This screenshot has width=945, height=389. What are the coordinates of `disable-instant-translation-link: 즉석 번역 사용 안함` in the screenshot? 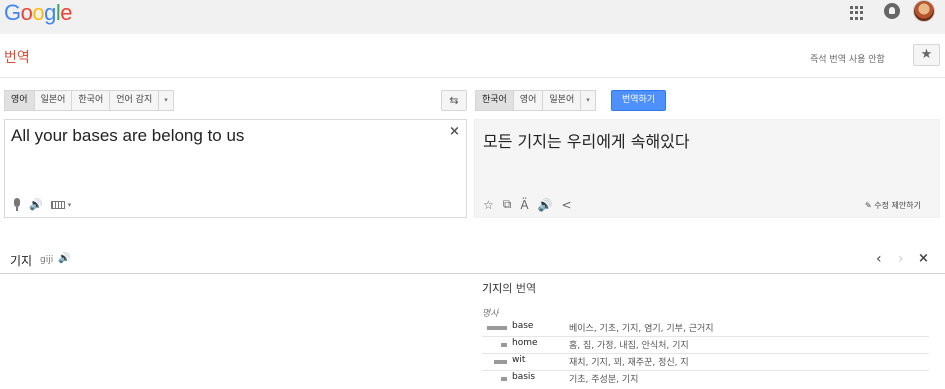 It's located at (847, 58).